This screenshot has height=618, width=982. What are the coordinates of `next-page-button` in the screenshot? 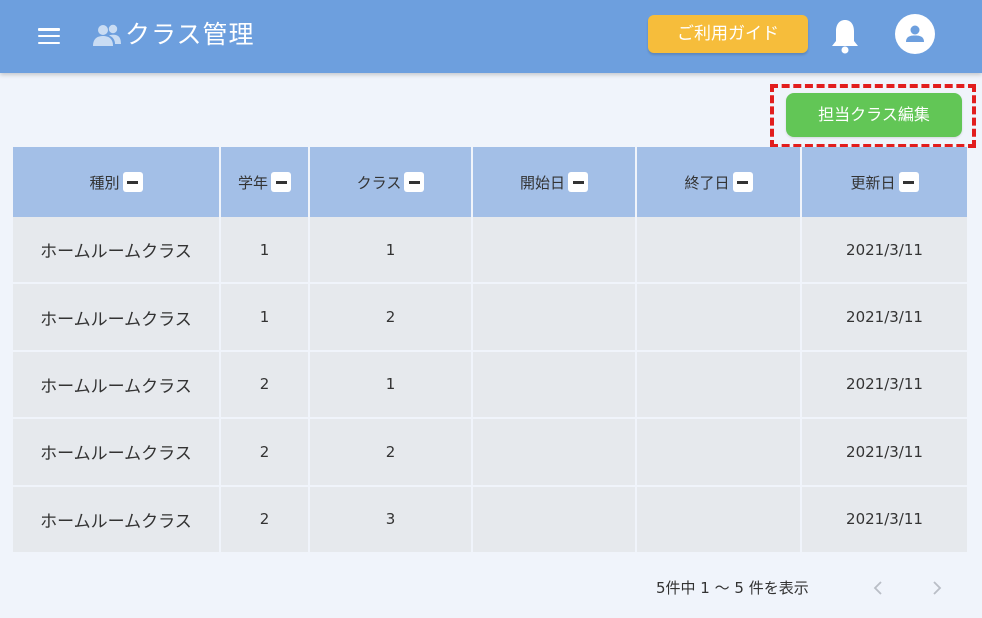 It's located at (937, 588).